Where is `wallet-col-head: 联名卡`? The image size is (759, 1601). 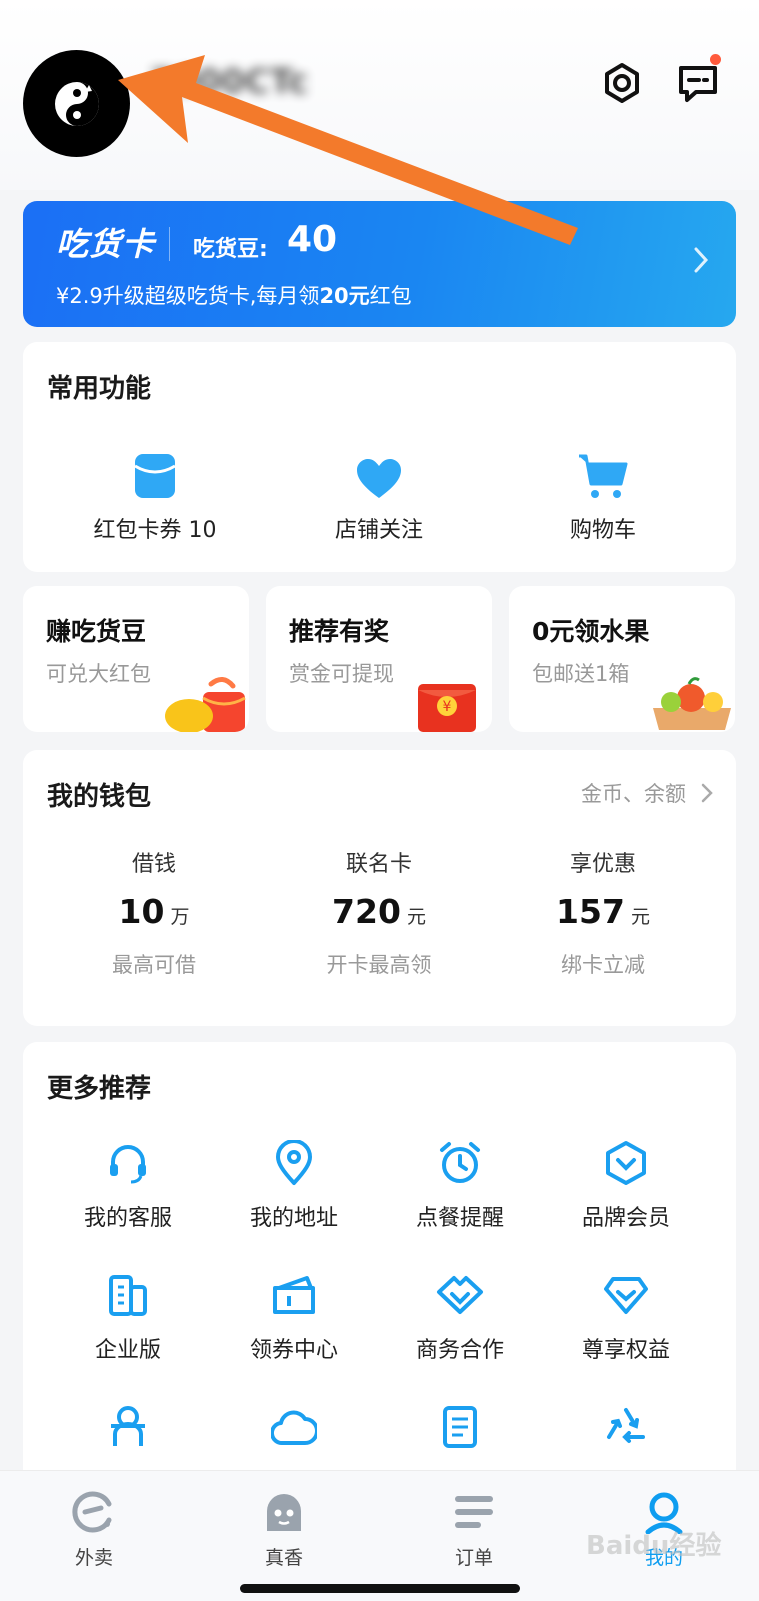
wallet-col-head: 联名卡 is located at coordinates (378, 864).